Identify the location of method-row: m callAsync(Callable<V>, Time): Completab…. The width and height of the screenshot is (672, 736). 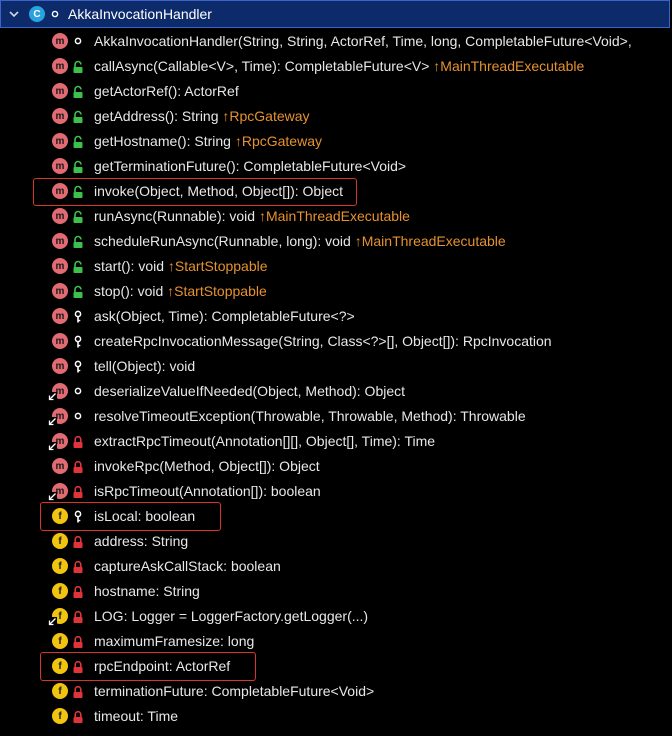
(336, 66).